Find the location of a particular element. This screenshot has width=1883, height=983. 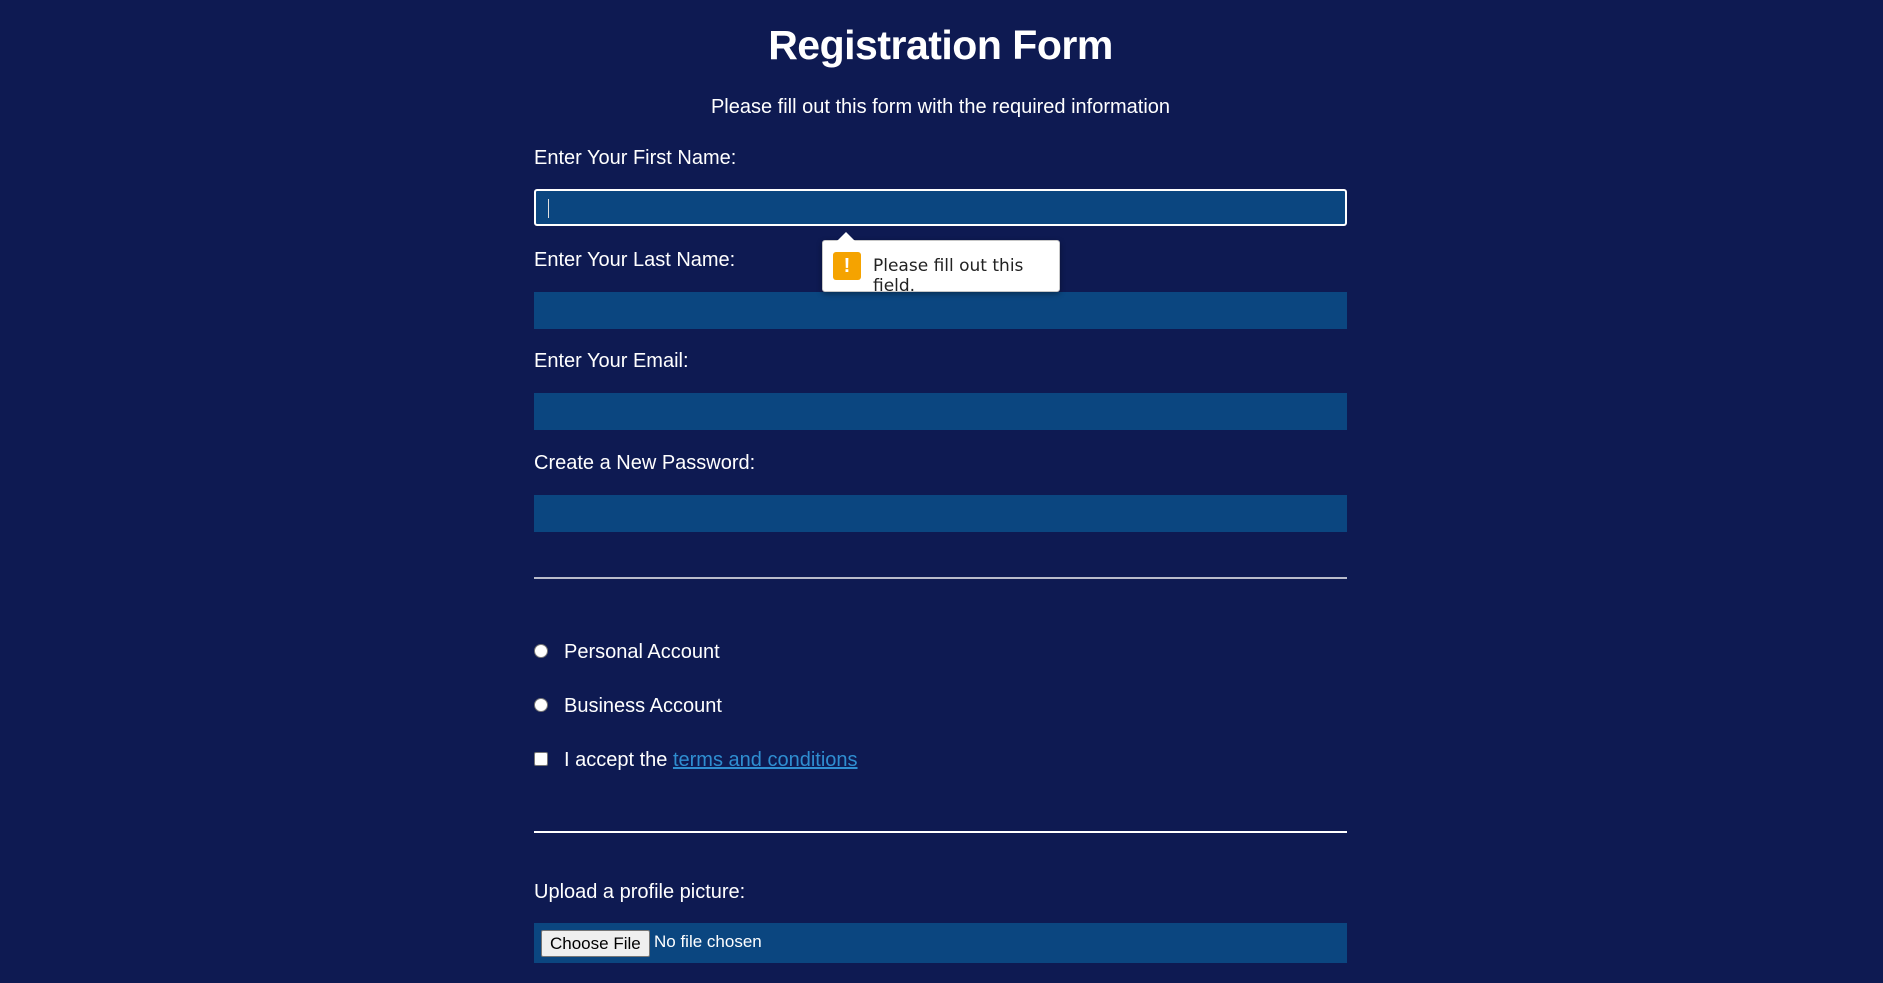

personal-account-radio is located at coordinates (541, 651).